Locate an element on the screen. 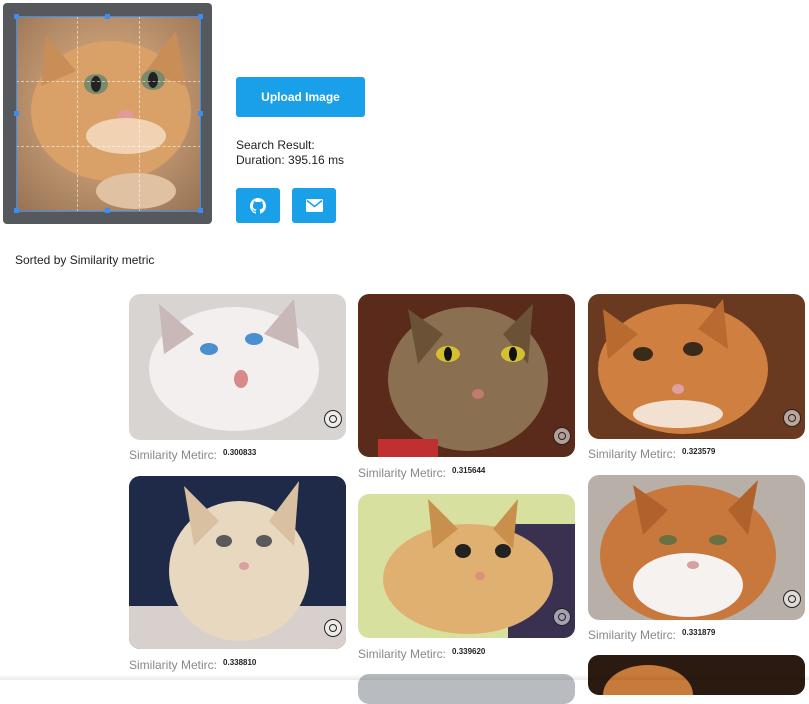 This screenshot has height=704, width=809. image-crop-editor is located at coordinates (107, 113).